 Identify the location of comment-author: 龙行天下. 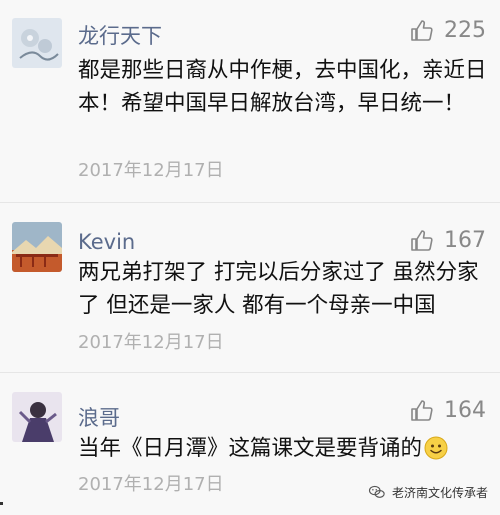
(120, 35).